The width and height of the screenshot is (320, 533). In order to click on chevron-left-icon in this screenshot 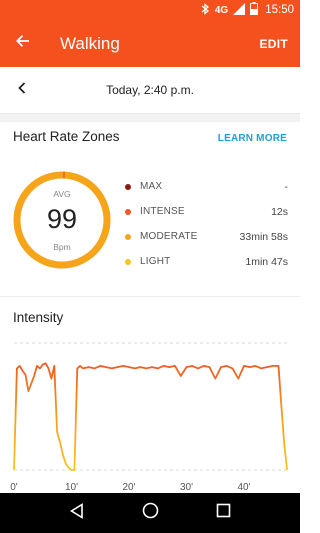, I will do `click(22, 90)`.